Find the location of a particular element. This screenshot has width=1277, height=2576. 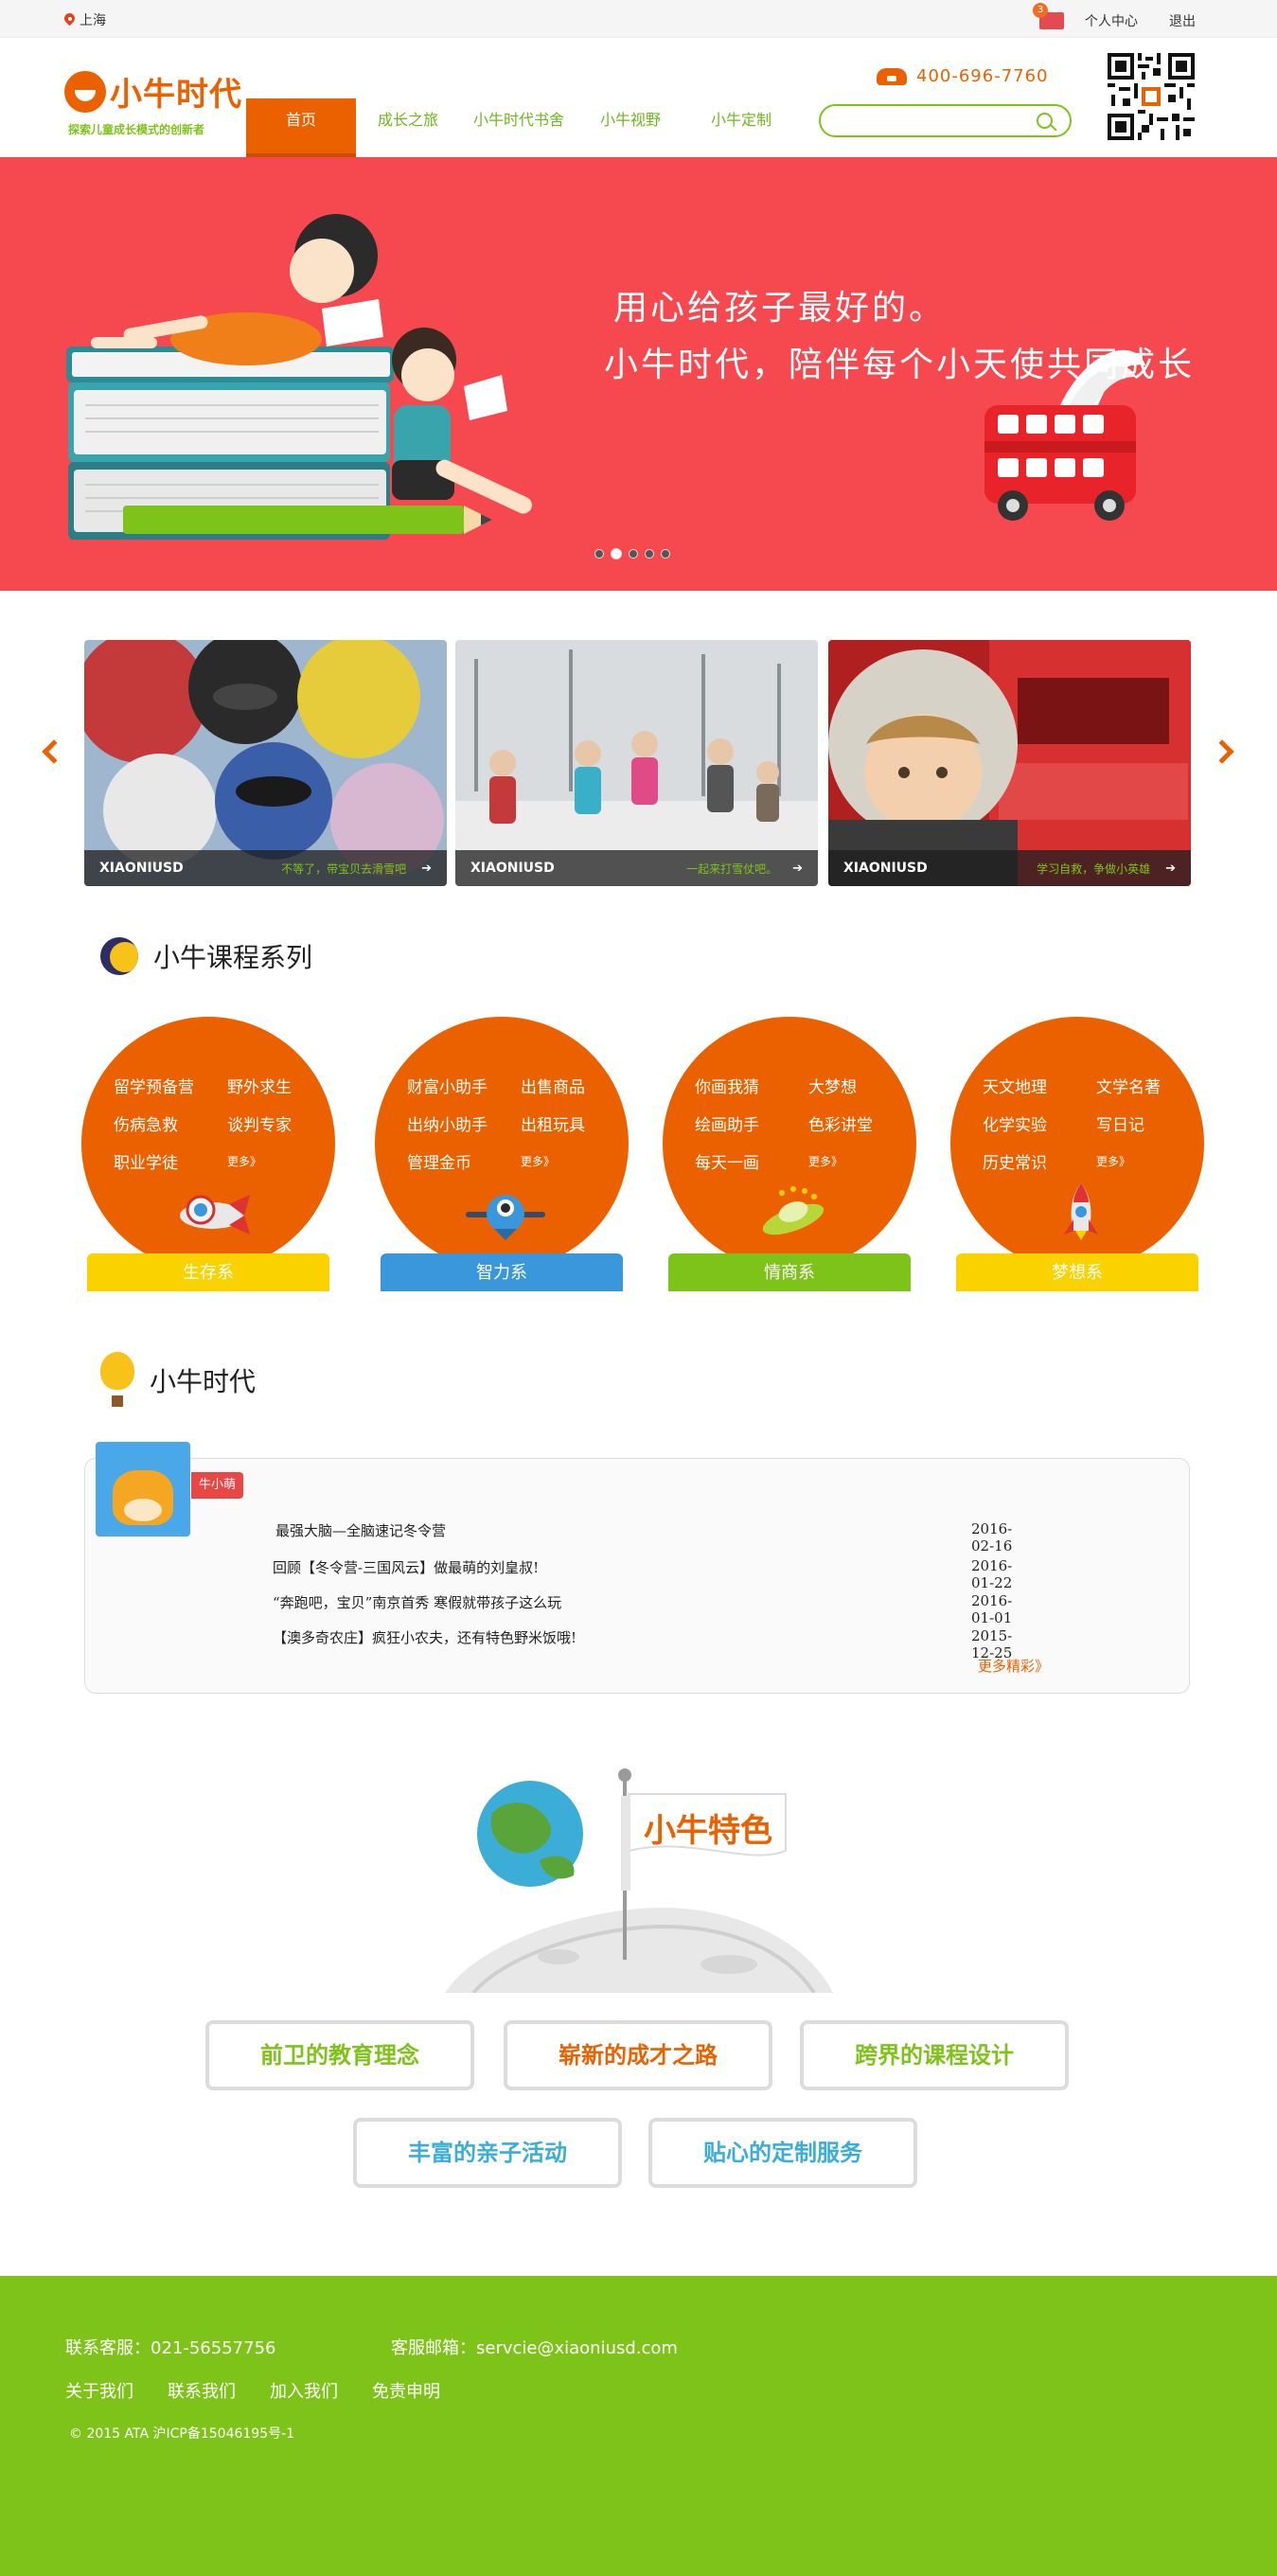

course-item: 历史常识 is located at coordinates (1039, 1161).